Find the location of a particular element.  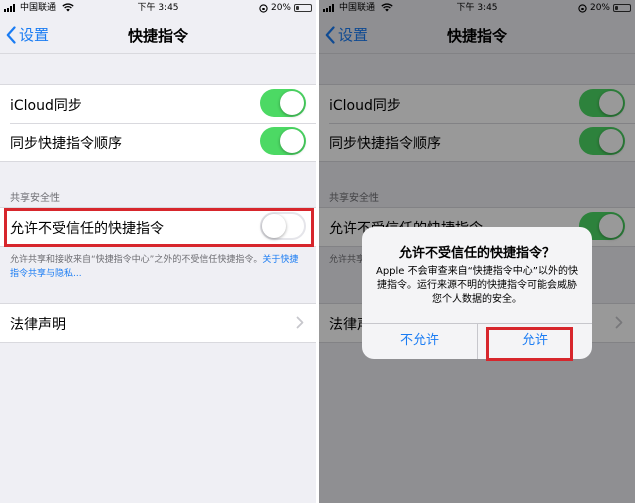

icloud-sync-label: iCloud同步 is located at coordinates (46, 106).